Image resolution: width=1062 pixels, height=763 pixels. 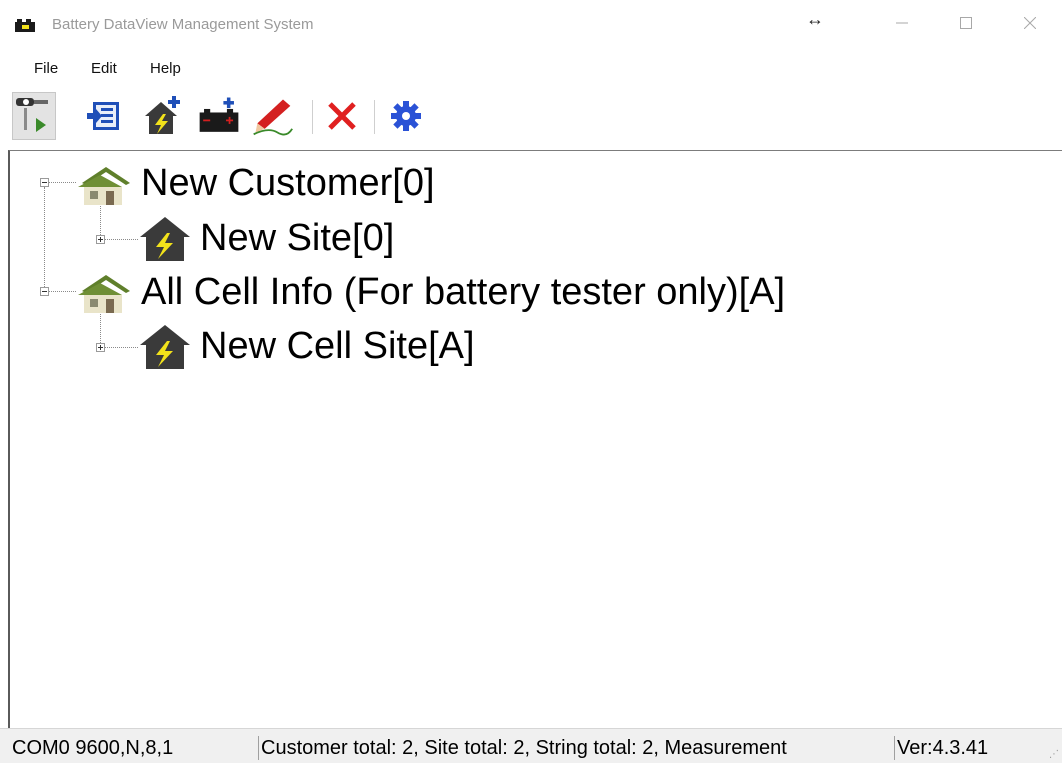 I want to click on settings-button, so click(x=406, y=116).